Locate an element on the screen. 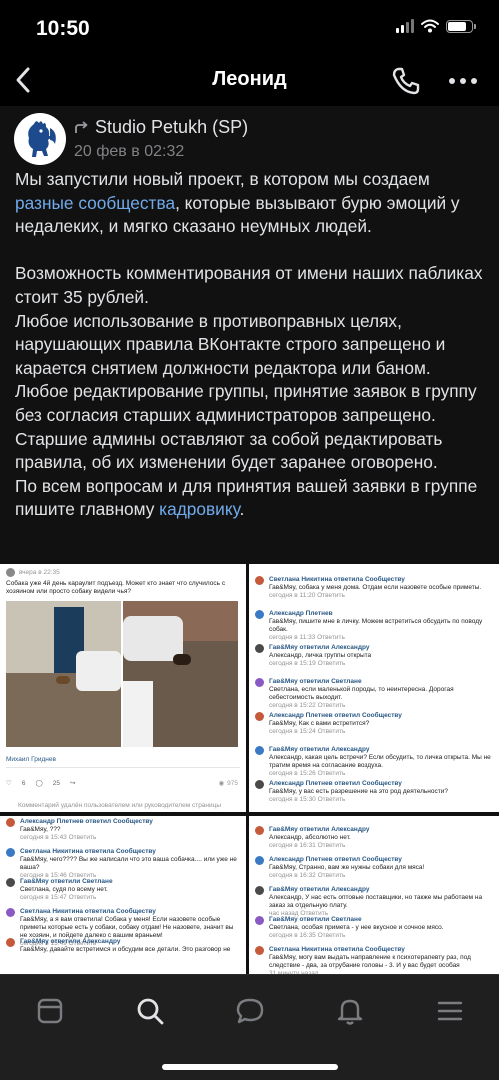 The image size is (499, 1080). comment-meta: сегодня в 16:32 Ответить is located at coordinates (307, 875).